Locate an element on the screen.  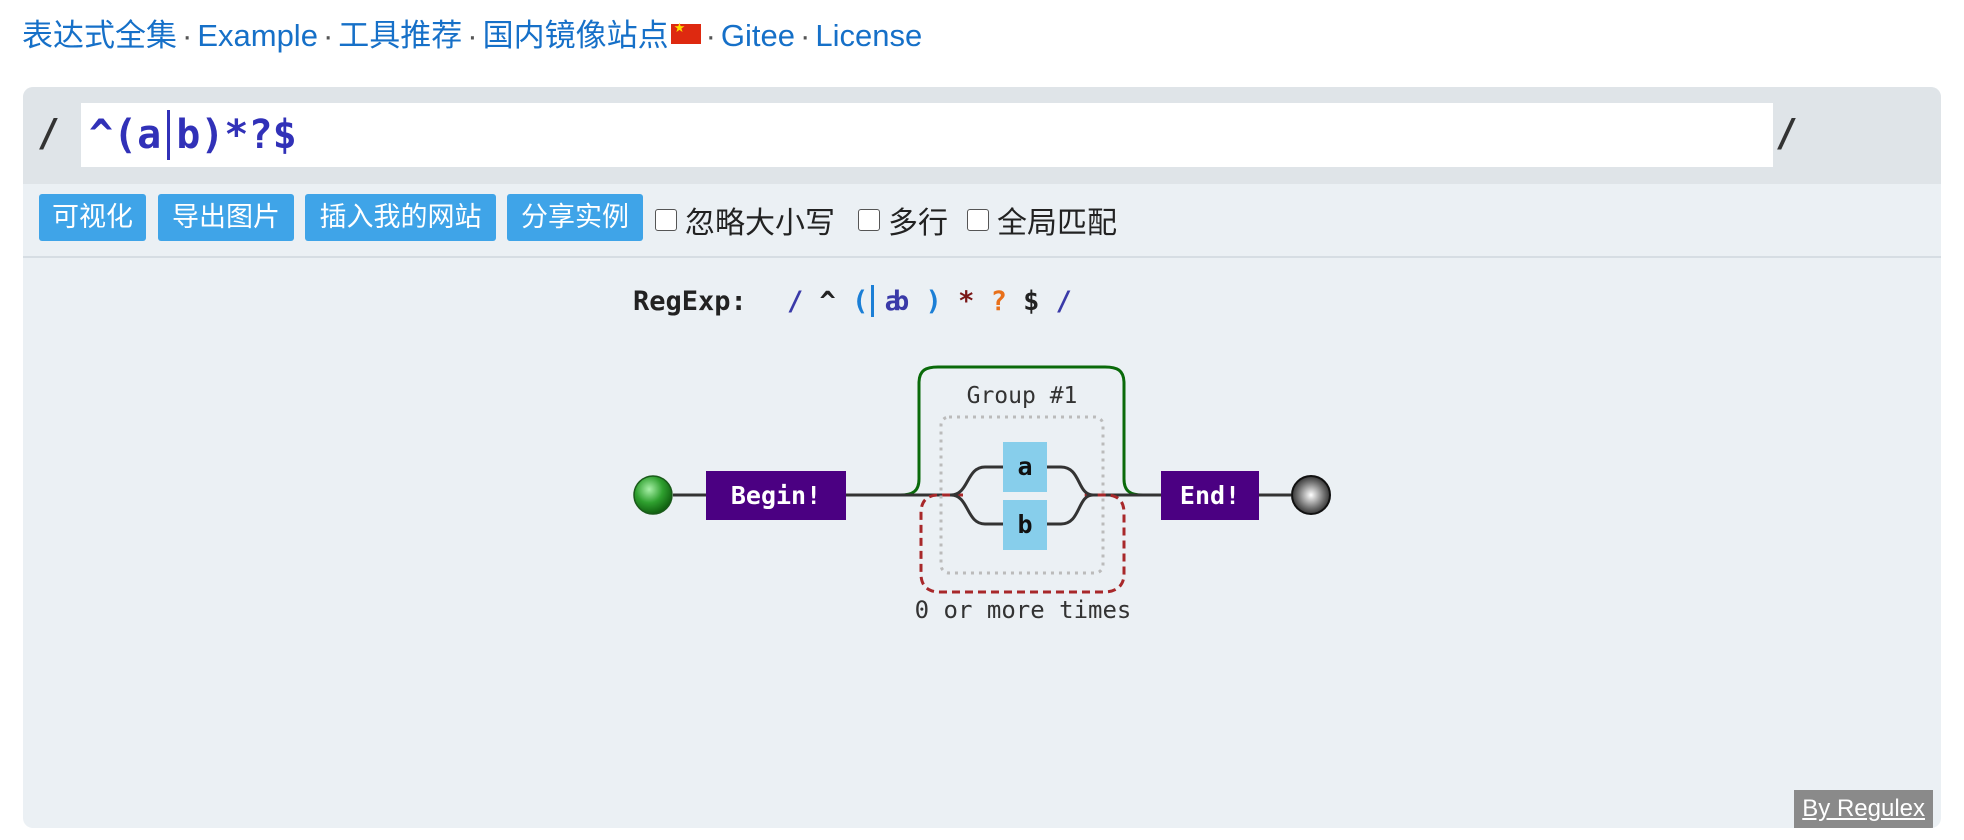
token-question: ? is located at coordinates (999, 301).